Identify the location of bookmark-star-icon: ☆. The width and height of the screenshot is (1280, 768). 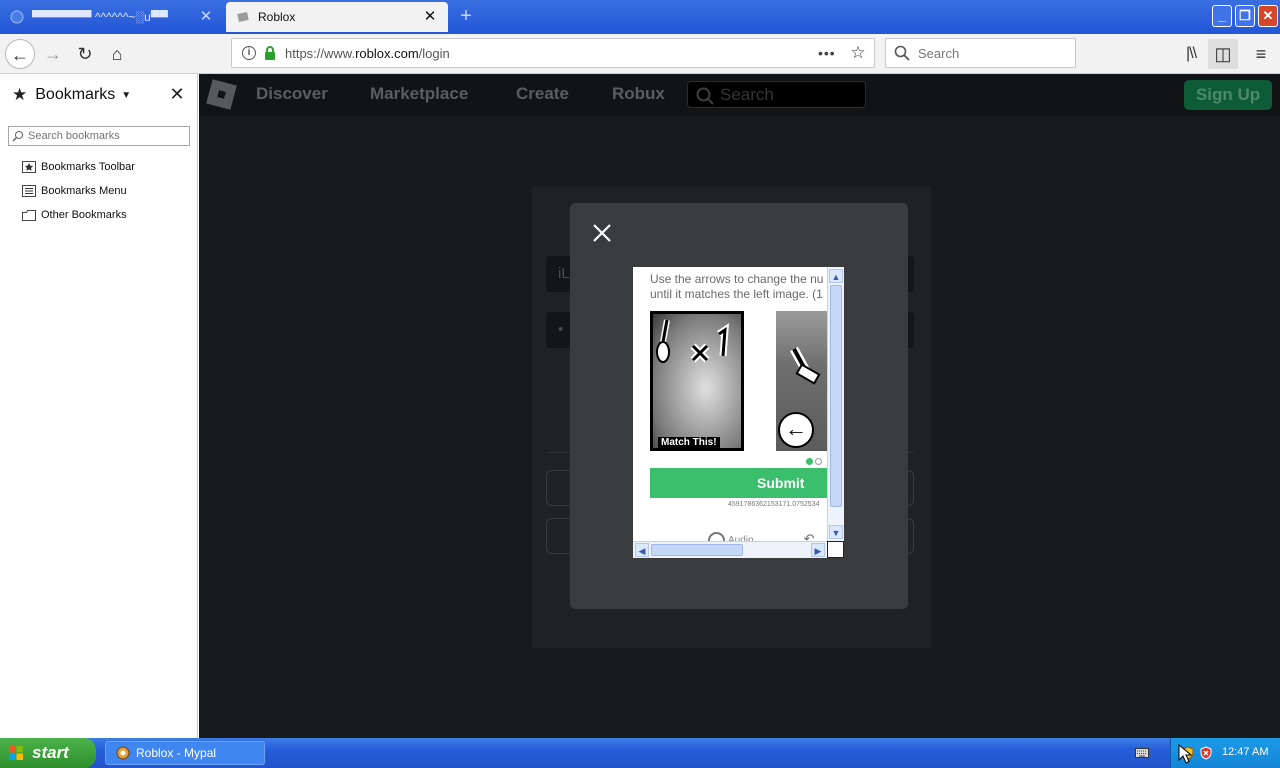
(858, 53).